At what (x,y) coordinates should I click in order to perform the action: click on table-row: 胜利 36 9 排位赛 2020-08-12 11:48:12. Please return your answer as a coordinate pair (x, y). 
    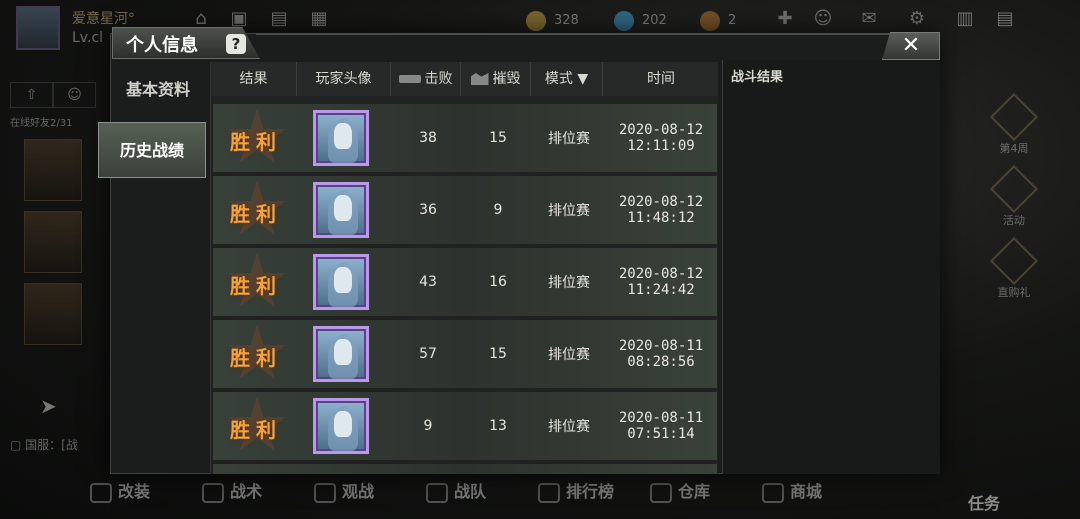
    Looking at the image, I should click on (465, 210).